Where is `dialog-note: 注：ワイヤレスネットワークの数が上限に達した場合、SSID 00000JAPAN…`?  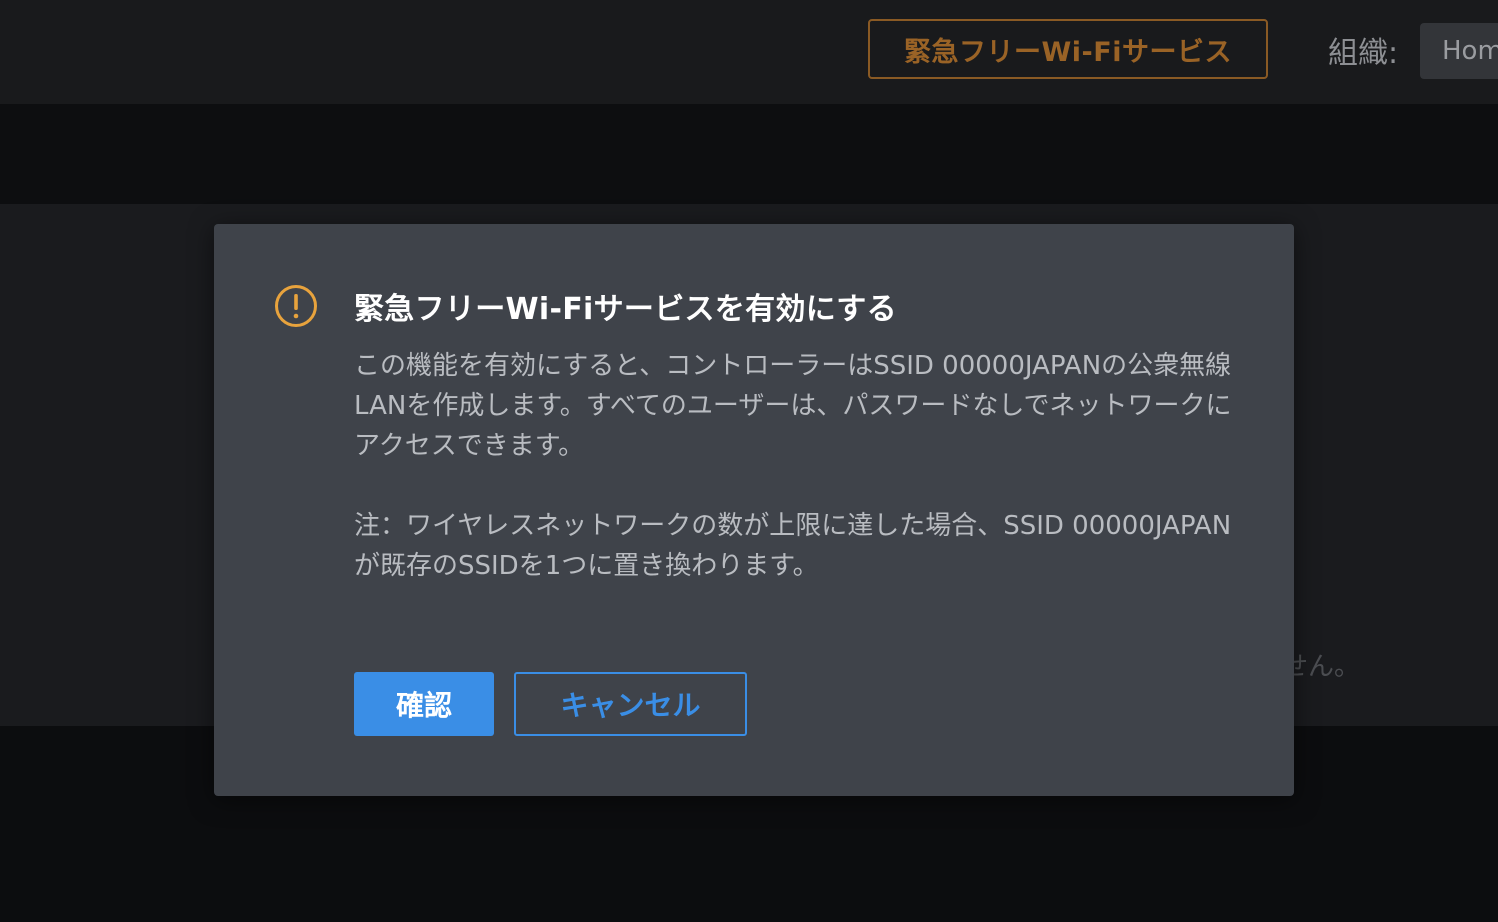 dialog-note: 注：ワイヤレスネットワークの数が上限に達した場合、SSID 00000JAPAN… is located at coordinates (793, 546).